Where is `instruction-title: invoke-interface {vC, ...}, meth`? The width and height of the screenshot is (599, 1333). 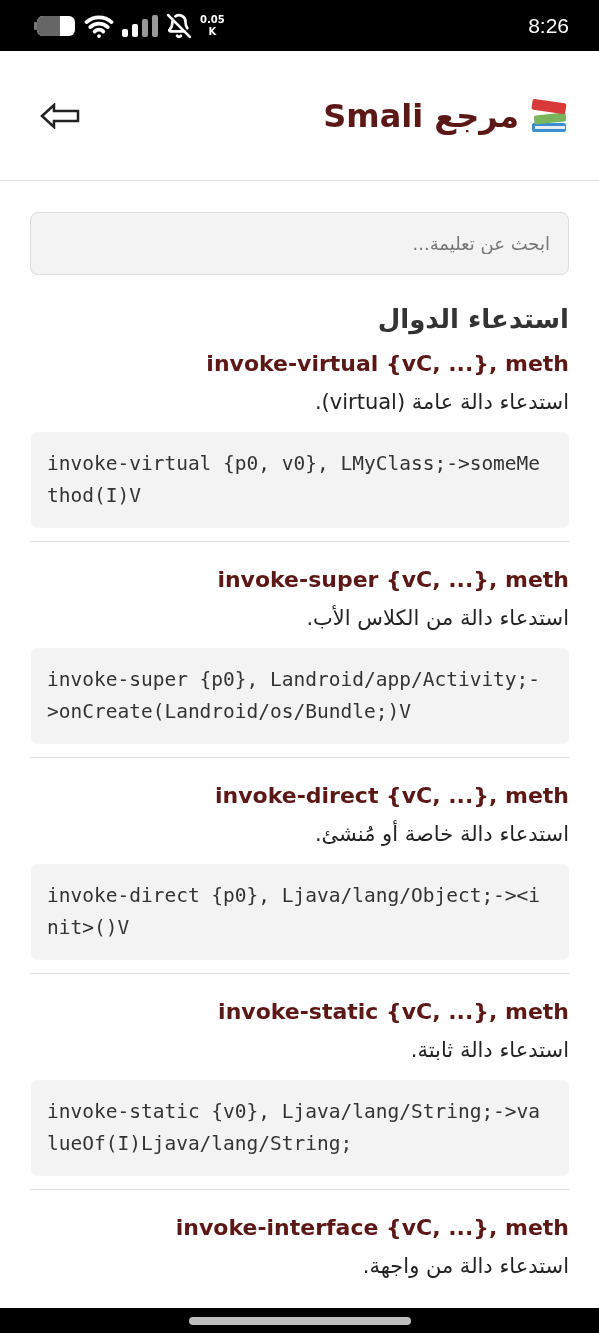
instruction-title: invoke-interface {vC, ...}, meth is located at coordinates (371, 1228).